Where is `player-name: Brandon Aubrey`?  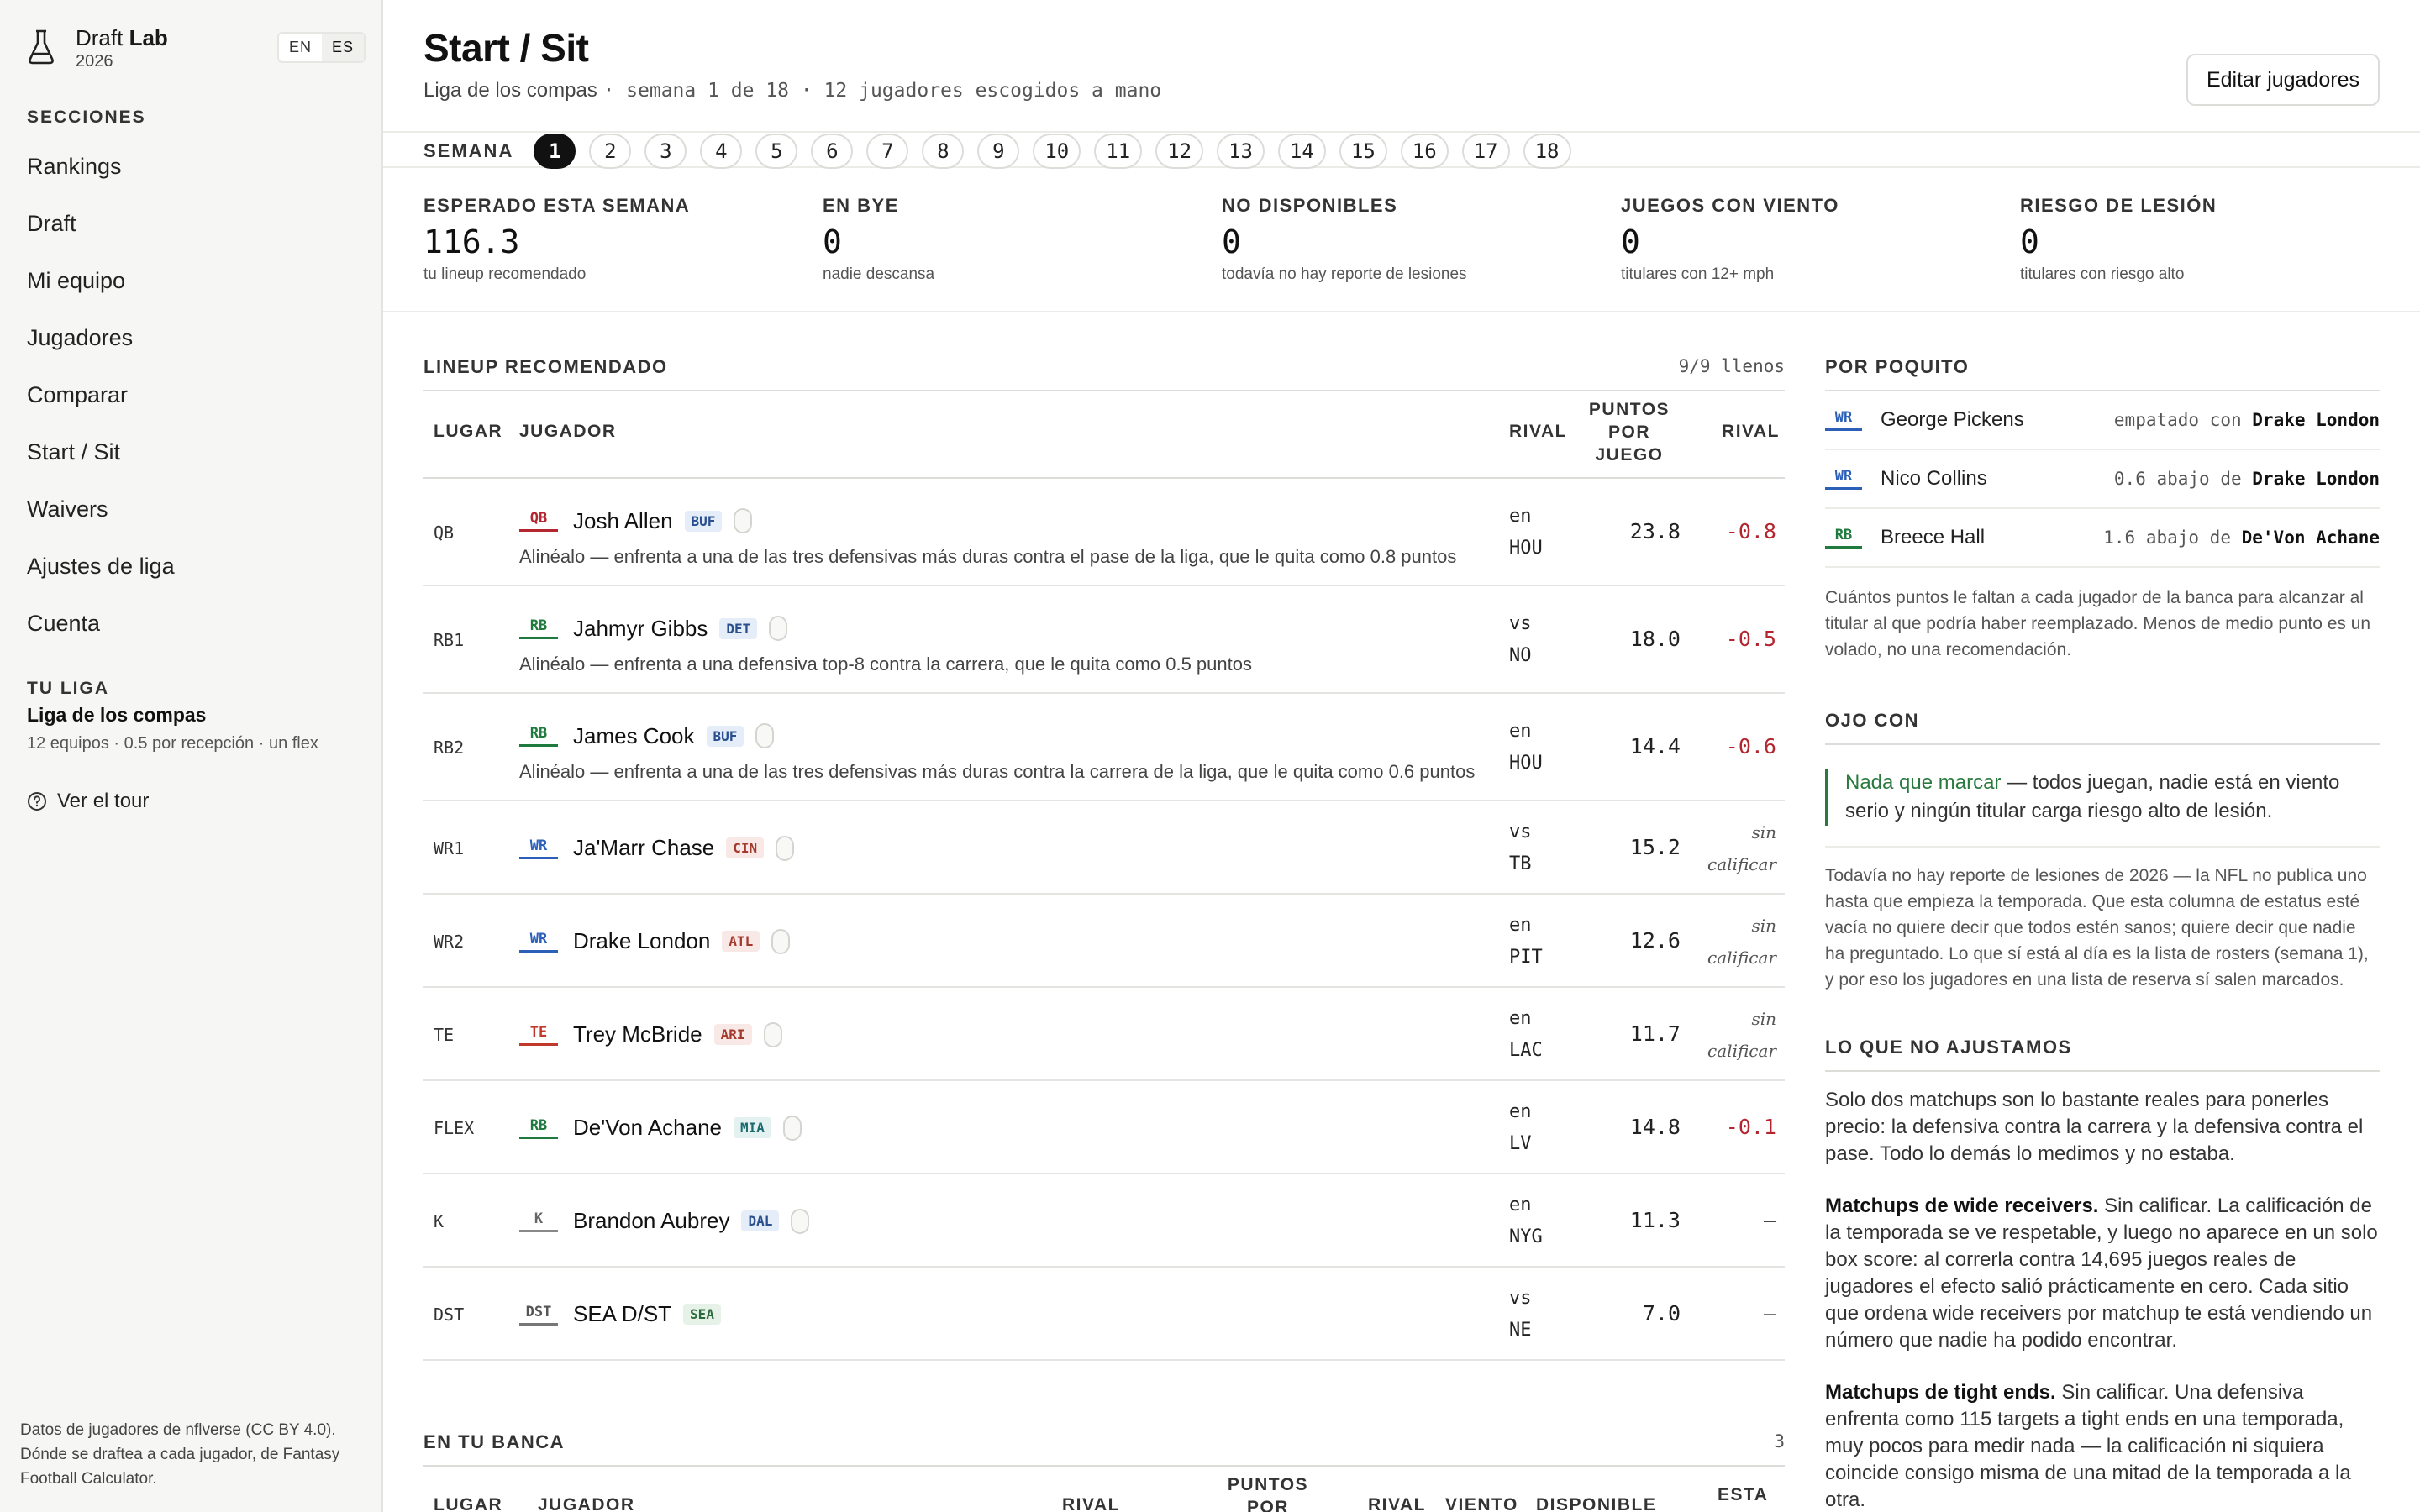 player-name: Brandon Aubrey is located at coordinates (651, 1221).